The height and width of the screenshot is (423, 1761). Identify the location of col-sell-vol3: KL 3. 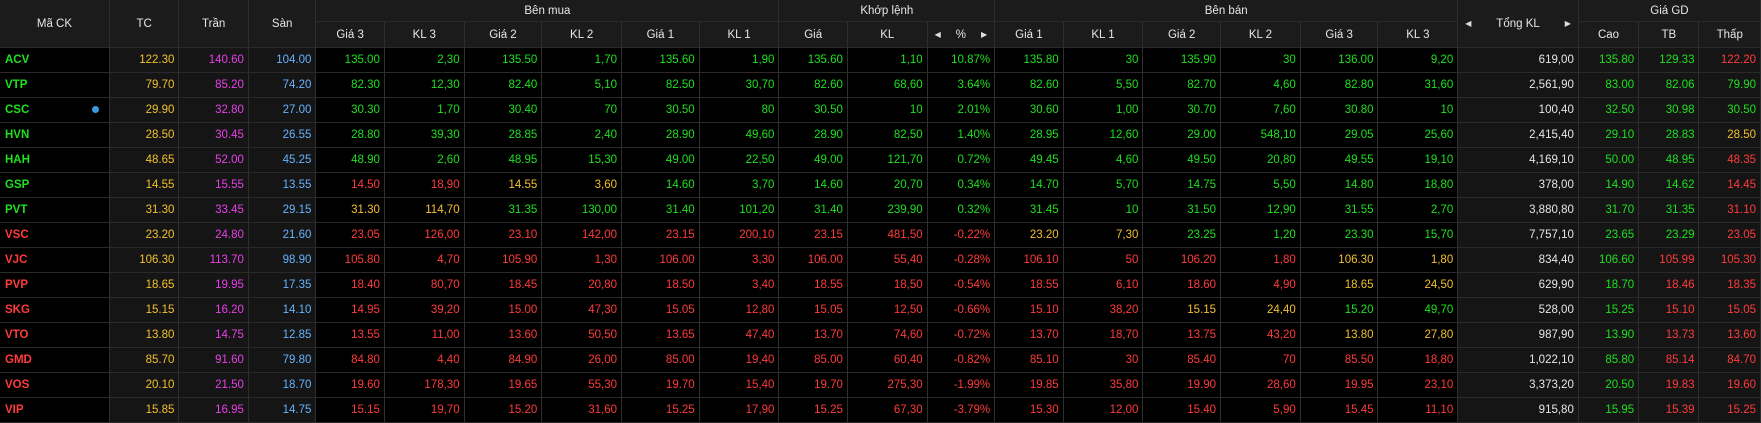
(1418, 34).